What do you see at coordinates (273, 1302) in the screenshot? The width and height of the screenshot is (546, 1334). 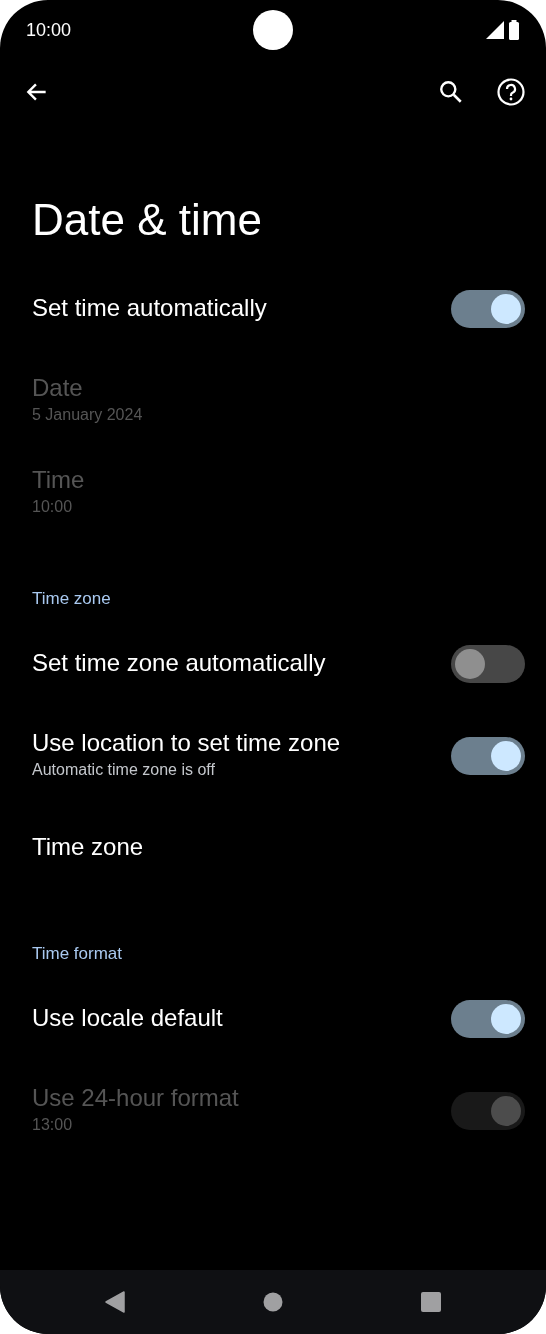 I see `home-nav-icon` at bounding box center [273, 1302].